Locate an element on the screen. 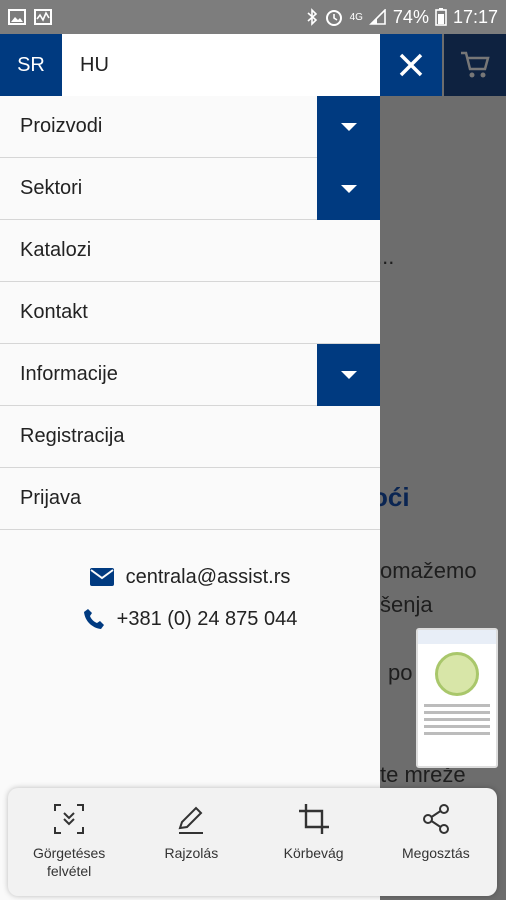 The image size is (506, 900). signal-icon is located at coordinates (377, 17).